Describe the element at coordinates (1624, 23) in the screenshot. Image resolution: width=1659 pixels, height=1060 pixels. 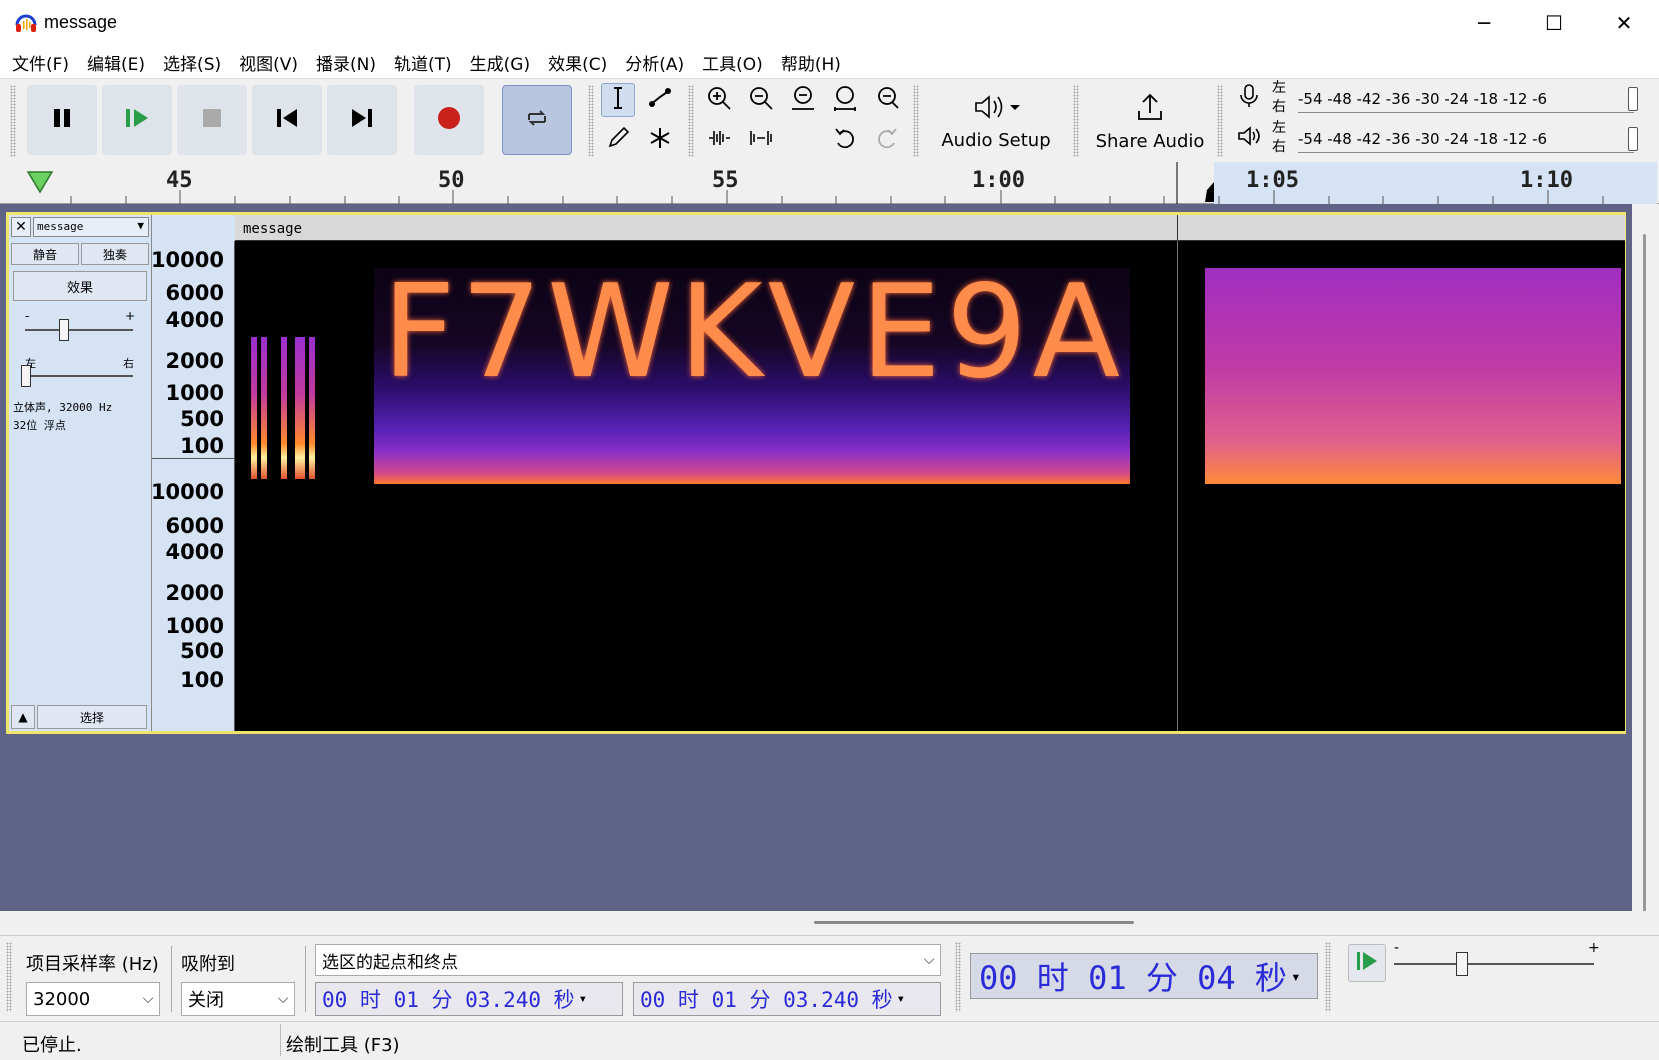
I see `close-button: ✕` at that location.